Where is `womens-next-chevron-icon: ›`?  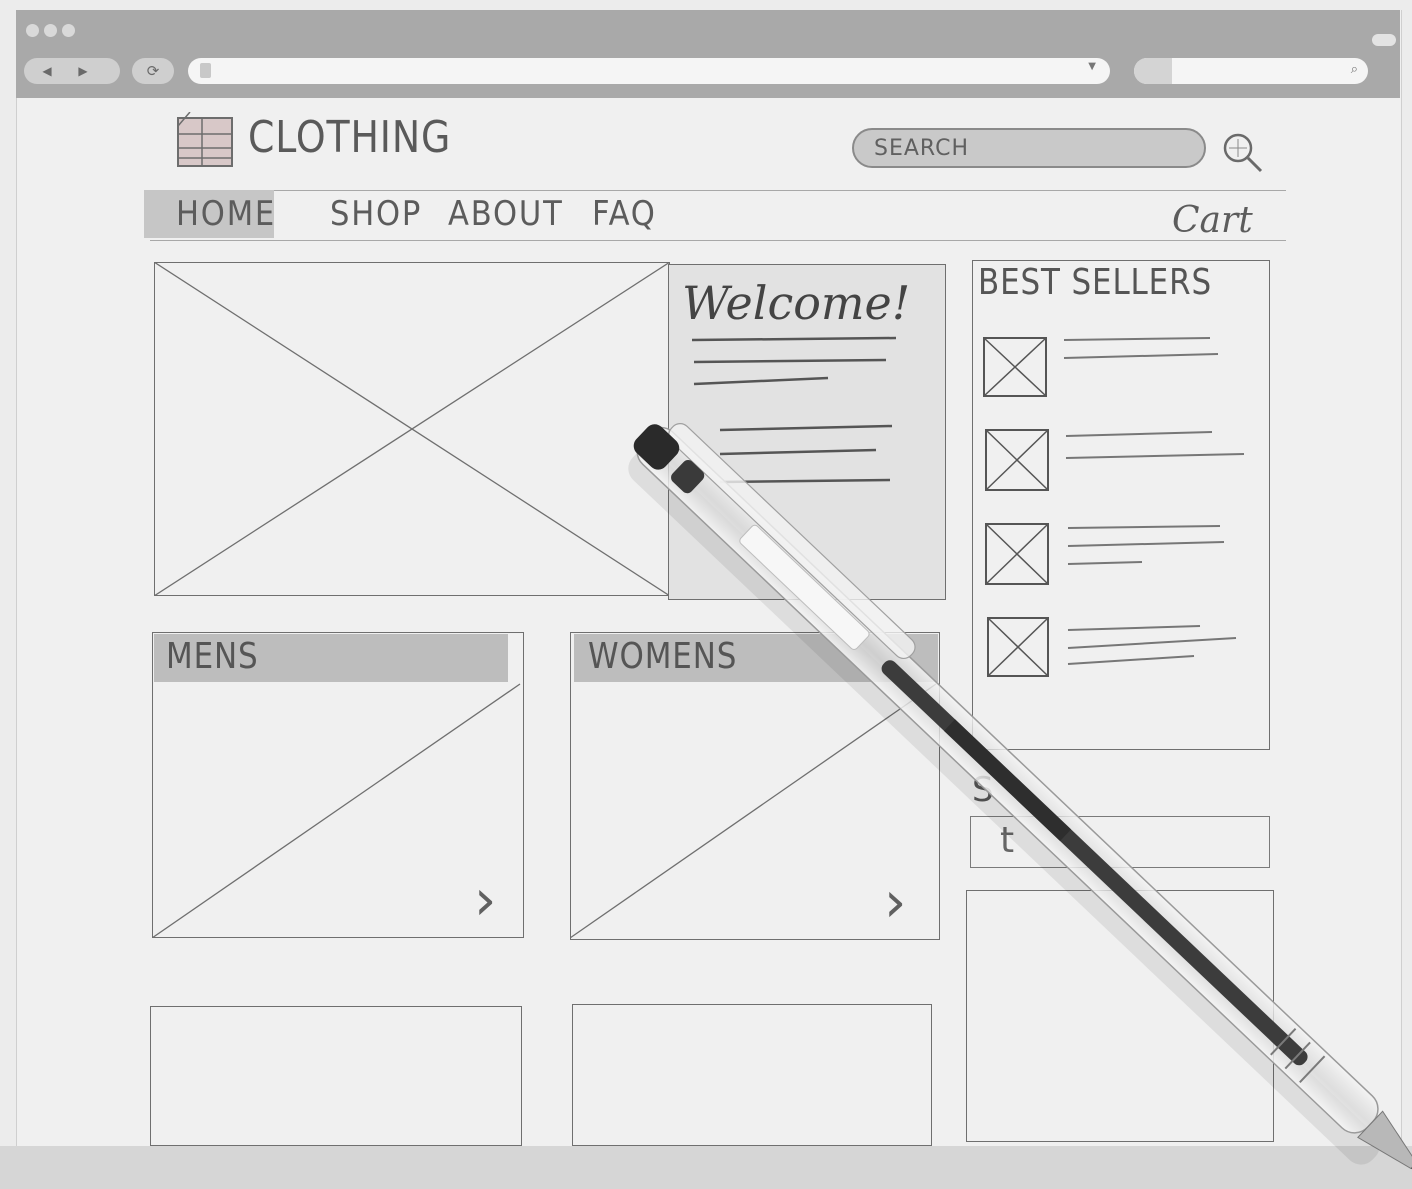
womens-next-chevron-icon: › is located at coordinates (895, 902).